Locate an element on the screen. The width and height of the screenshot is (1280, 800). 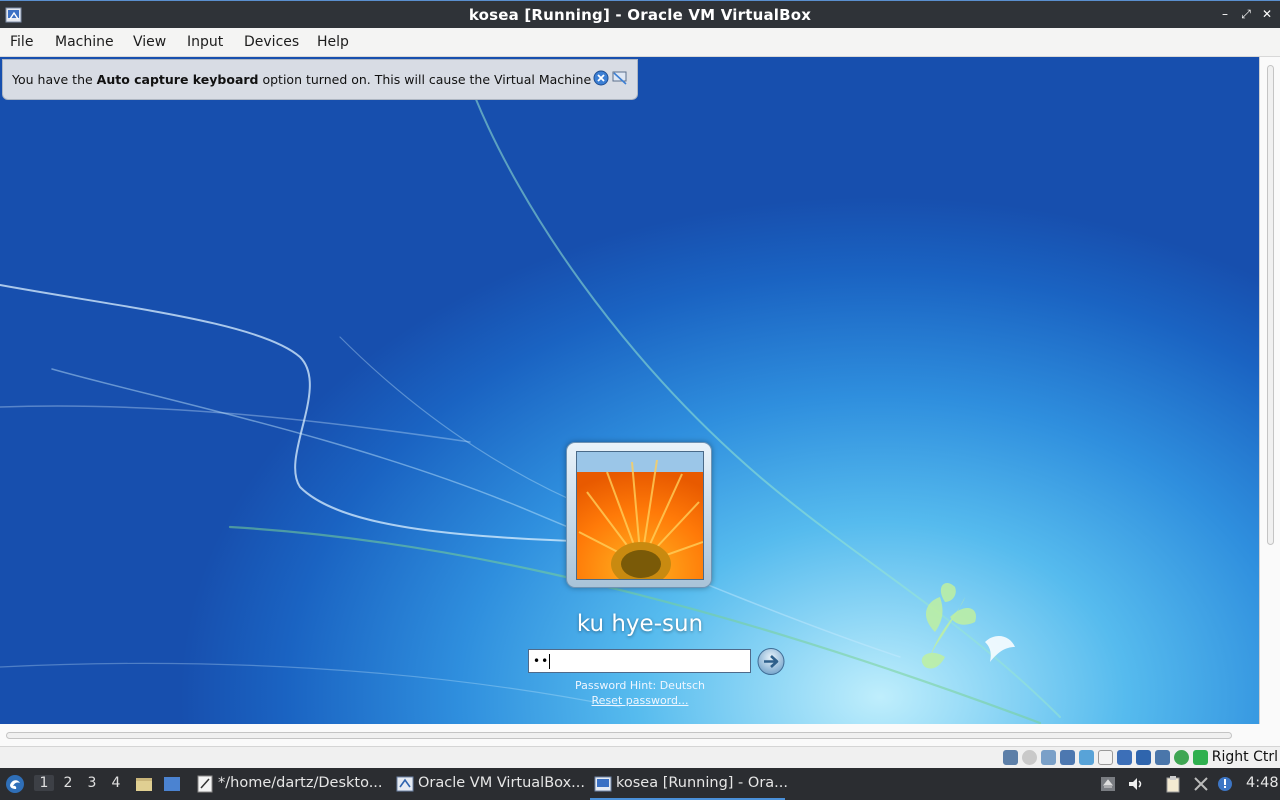
workspace-1: 1 is located at coordinates (44, 783).